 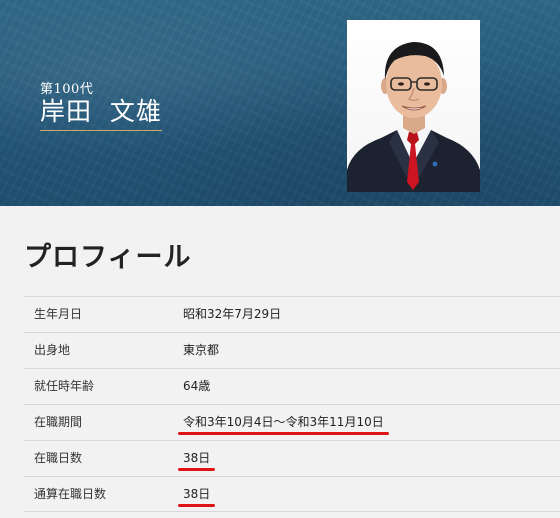 I want to click on profile-label: 生年月日, so click(x=58, y=314).